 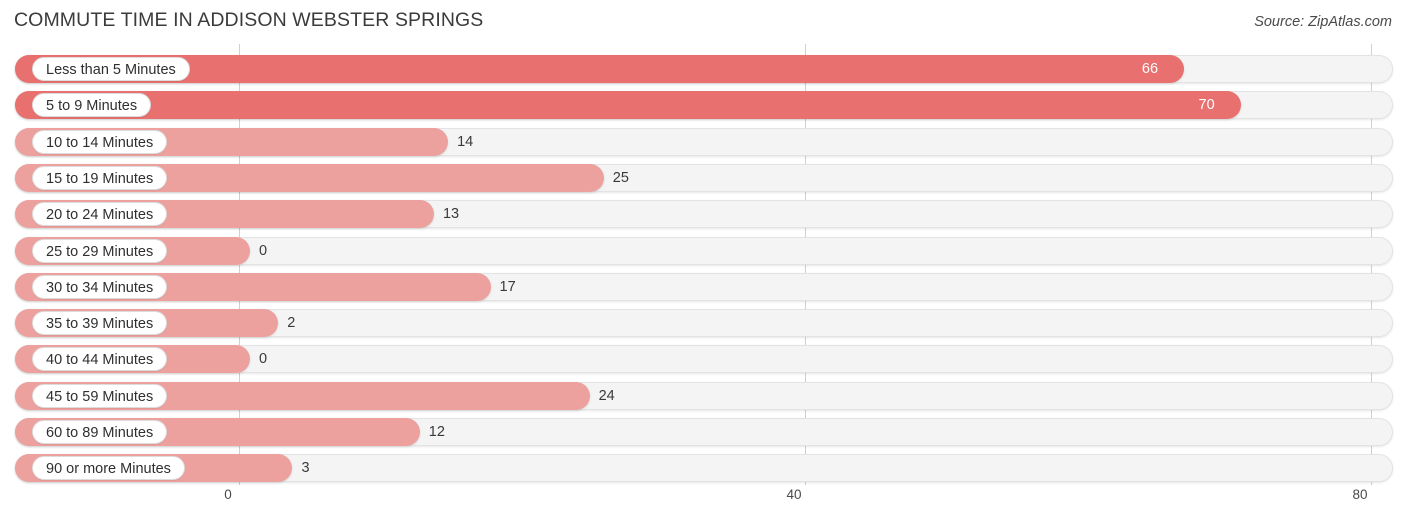 What do you see at coordinates (100, 177) in the screenshot?
I see `category-label: 15 to 19 Minutes` at bounding box center [100, 177].